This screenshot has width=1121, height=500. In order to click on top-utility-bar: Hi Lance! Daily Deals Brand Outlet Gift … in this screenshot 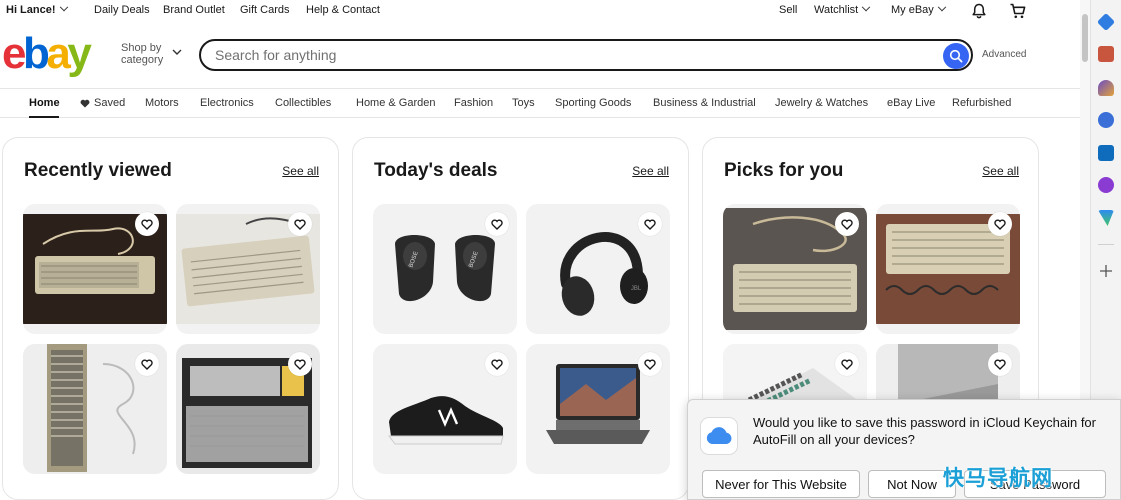, I will do `click(540, 11)`.